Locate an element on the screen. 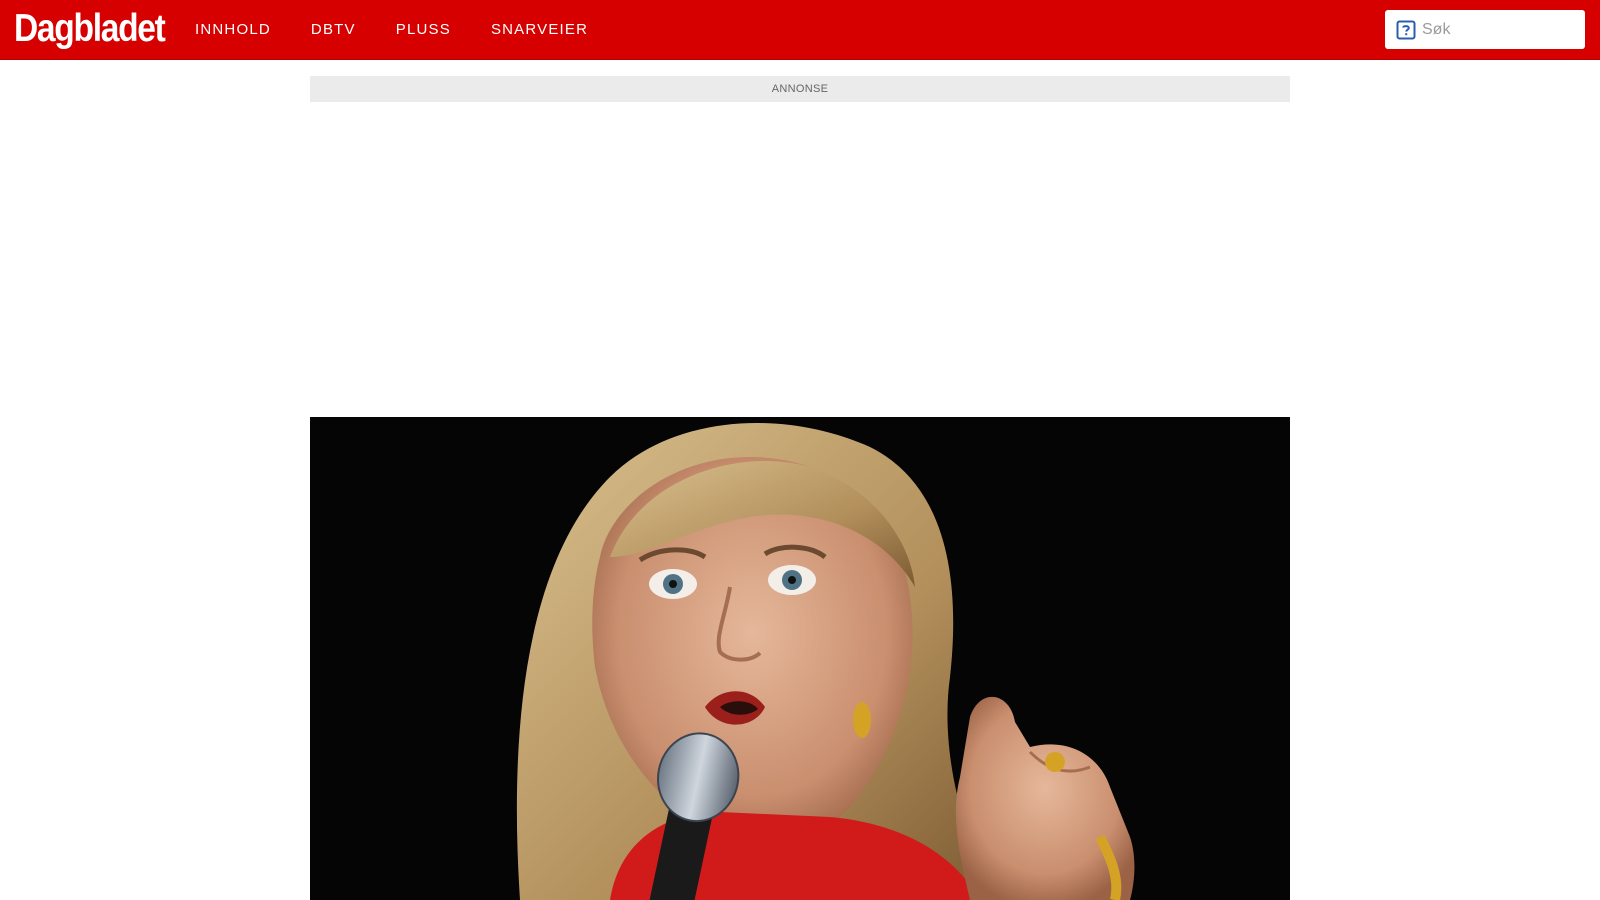 This screenshot has height=900, width=1600. search-help-icon is located at coordinates (1406, 30).